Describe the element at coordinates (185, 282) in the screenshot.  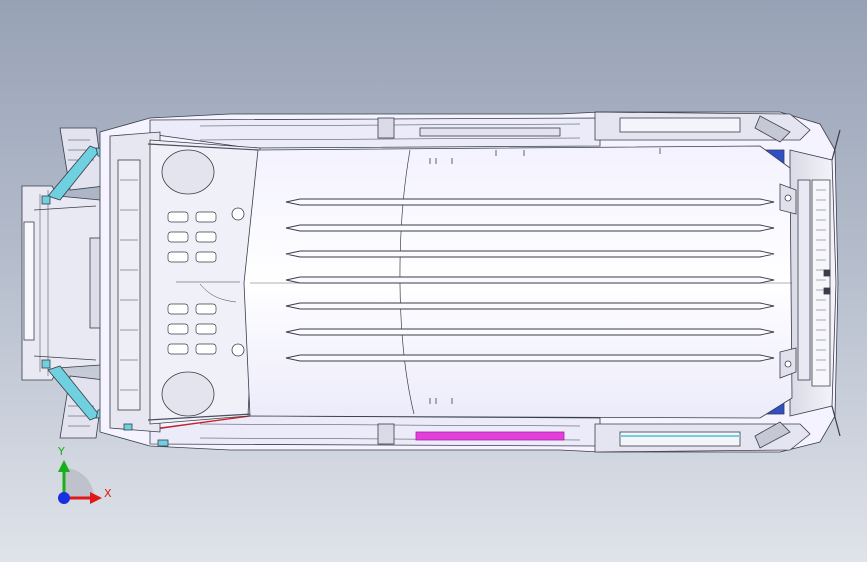
I see `front-structure` at that location.